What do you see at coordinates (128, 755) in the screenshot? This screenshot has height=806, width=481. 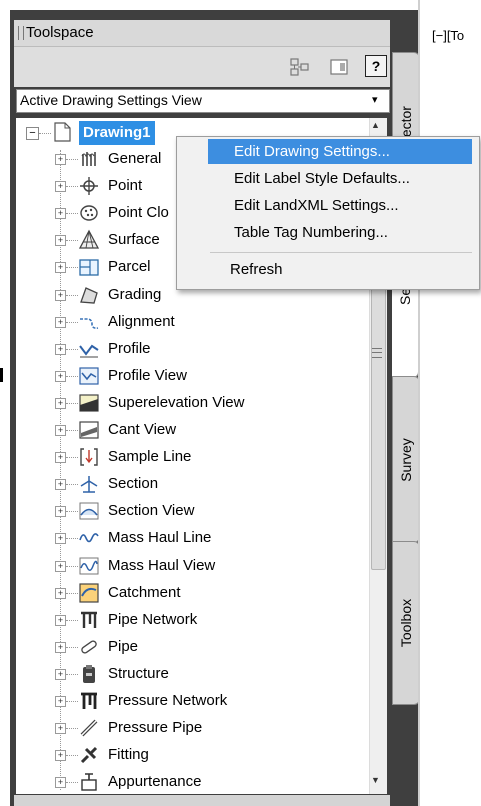 I see `tree-item-fitting: Fitting` at bounding box center [128, 755].